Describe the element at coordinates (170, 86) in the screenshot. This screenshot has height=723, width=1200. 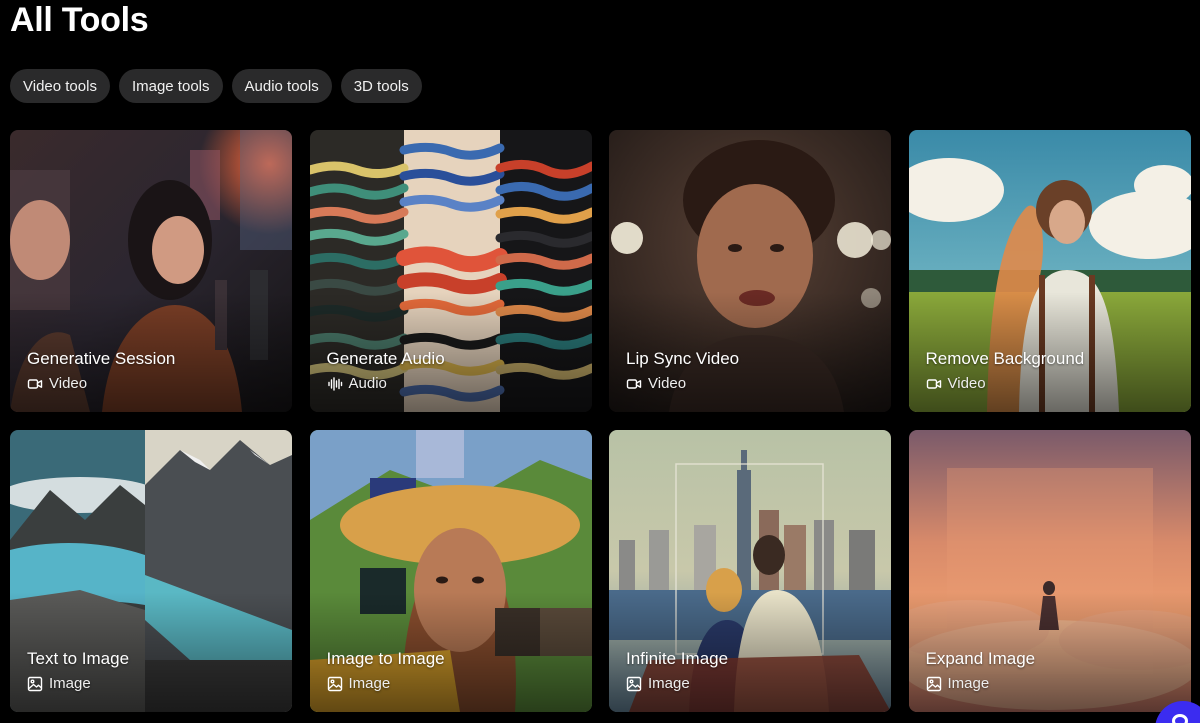
I see `filter-chip-image: Image tools` at that location.